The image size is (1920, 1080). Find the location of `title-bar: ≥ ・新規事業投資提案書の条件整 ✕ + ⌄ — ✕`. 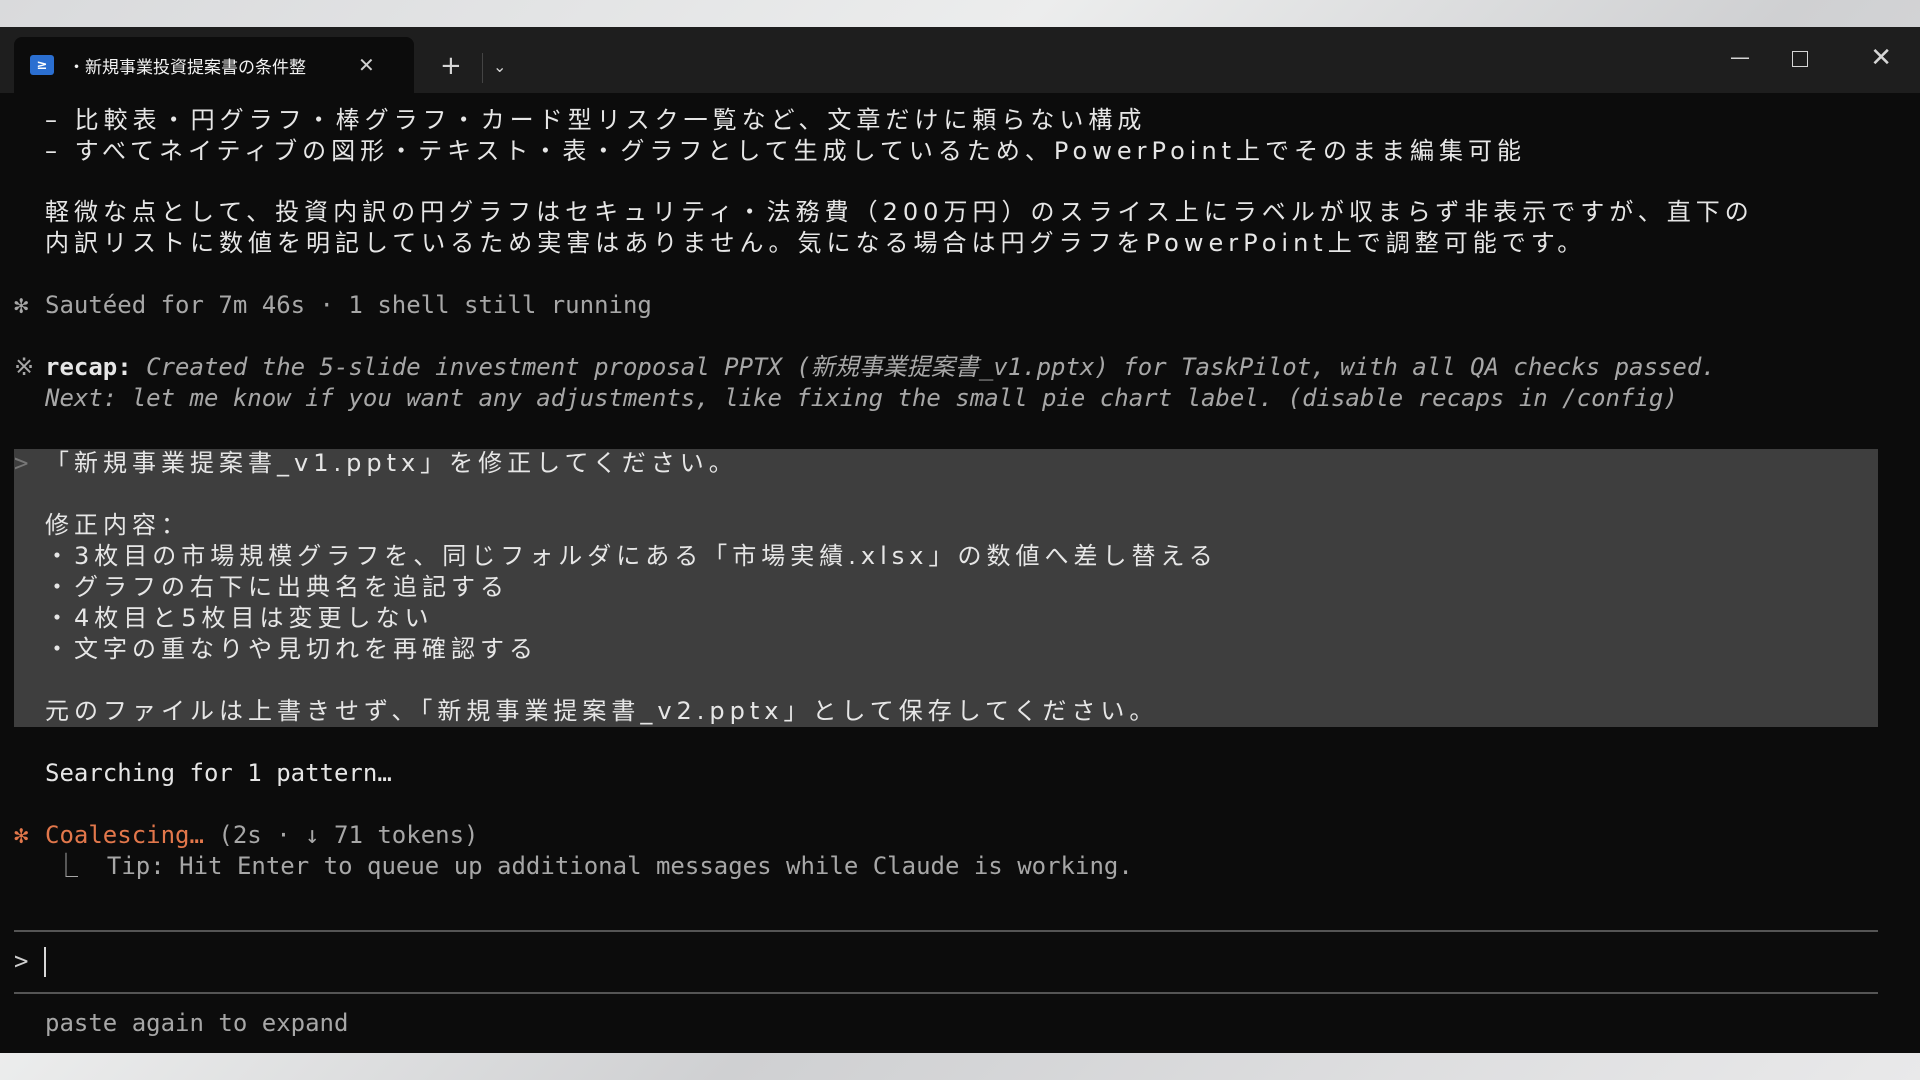

title-bar: ≥ ・新規事業投資提案書の条件整 ✕ + ⌄ — ✕ is located at coordinates (960, 60).